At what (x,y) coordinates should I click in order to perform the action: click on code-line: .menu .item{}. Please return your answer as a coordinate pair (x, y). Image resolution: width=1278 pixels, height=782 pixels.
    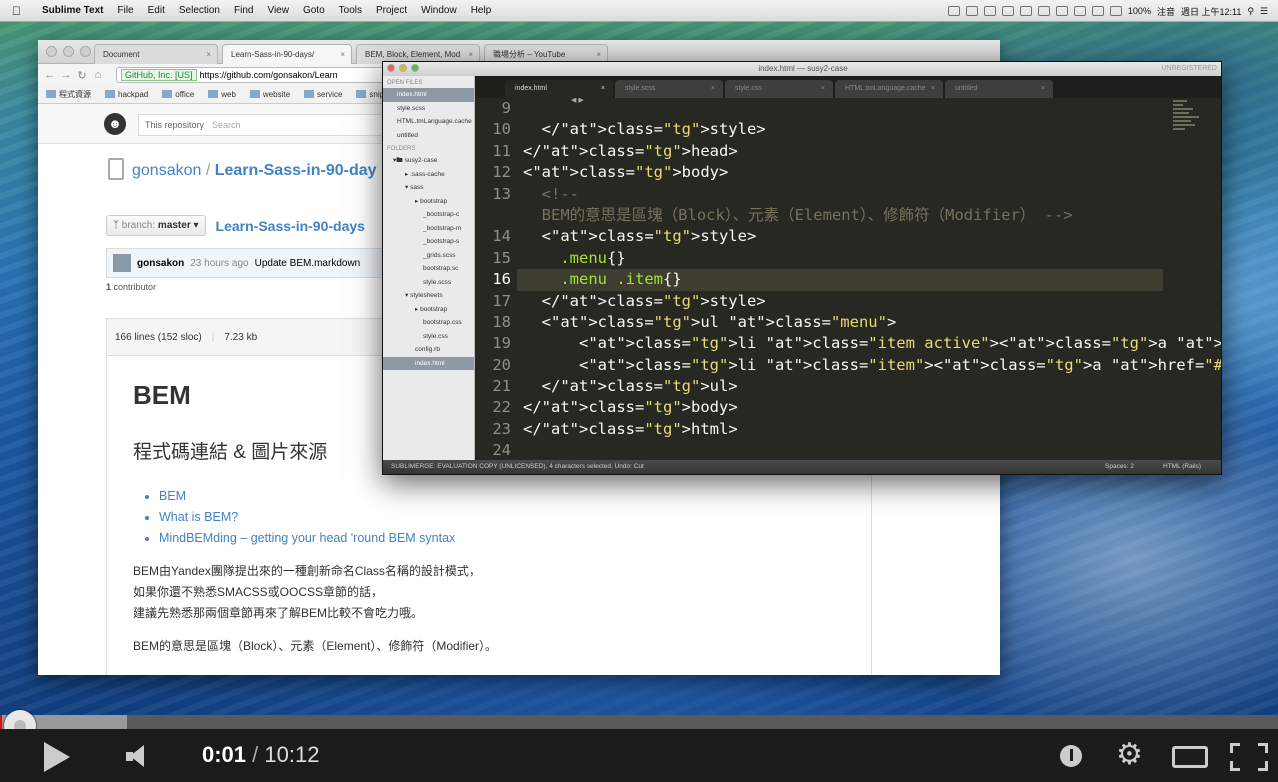
    Looking at the image, I should click on (840, 280).